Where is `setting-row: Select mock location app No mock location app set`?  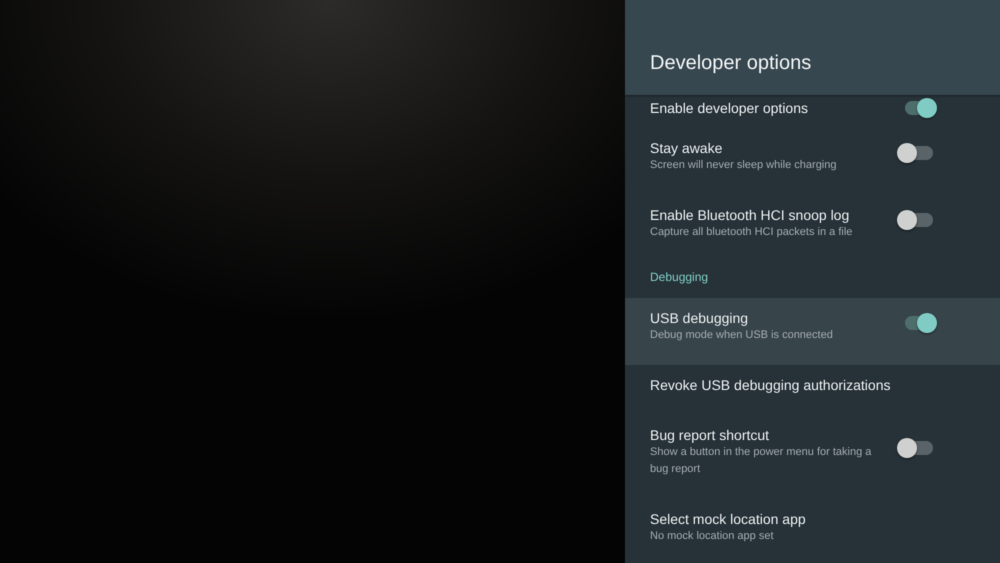
setting-row: Select mock location app No mock location app set is located at coordinates (812, 531).